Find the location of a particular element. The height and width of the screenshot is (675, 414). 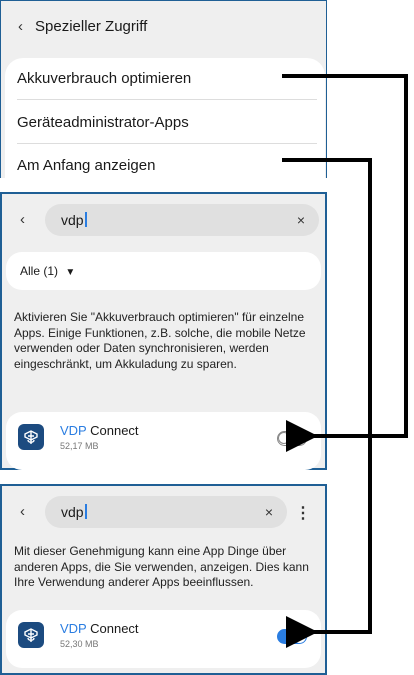

search-bar: ‹ vdp × is located at coordinates (163, 220).